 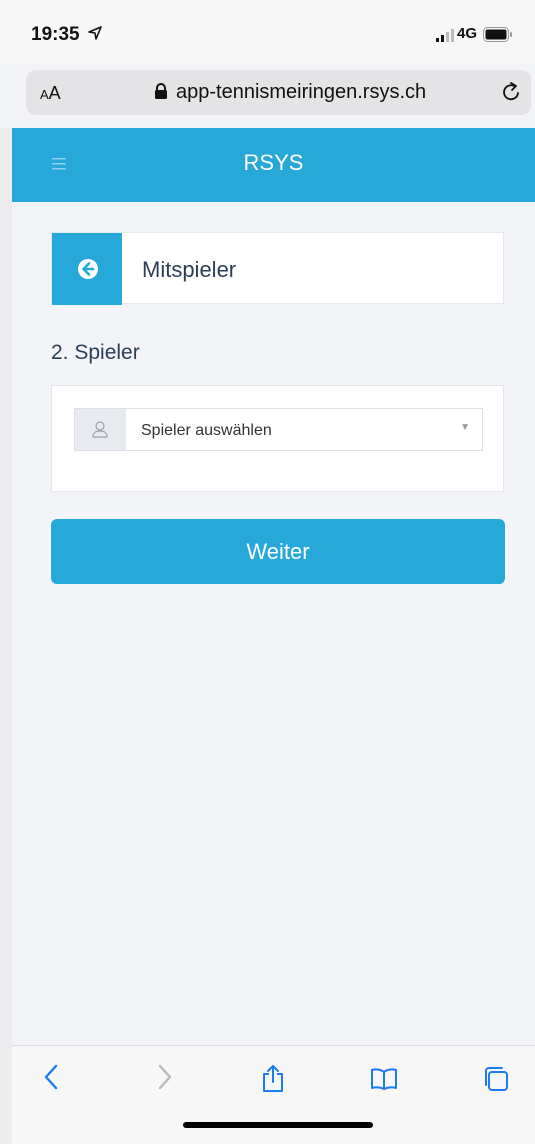 What do you see at coordinates (161, 91) in the screenshot?
I see `lock-icon` at bounding box center [161, 91].